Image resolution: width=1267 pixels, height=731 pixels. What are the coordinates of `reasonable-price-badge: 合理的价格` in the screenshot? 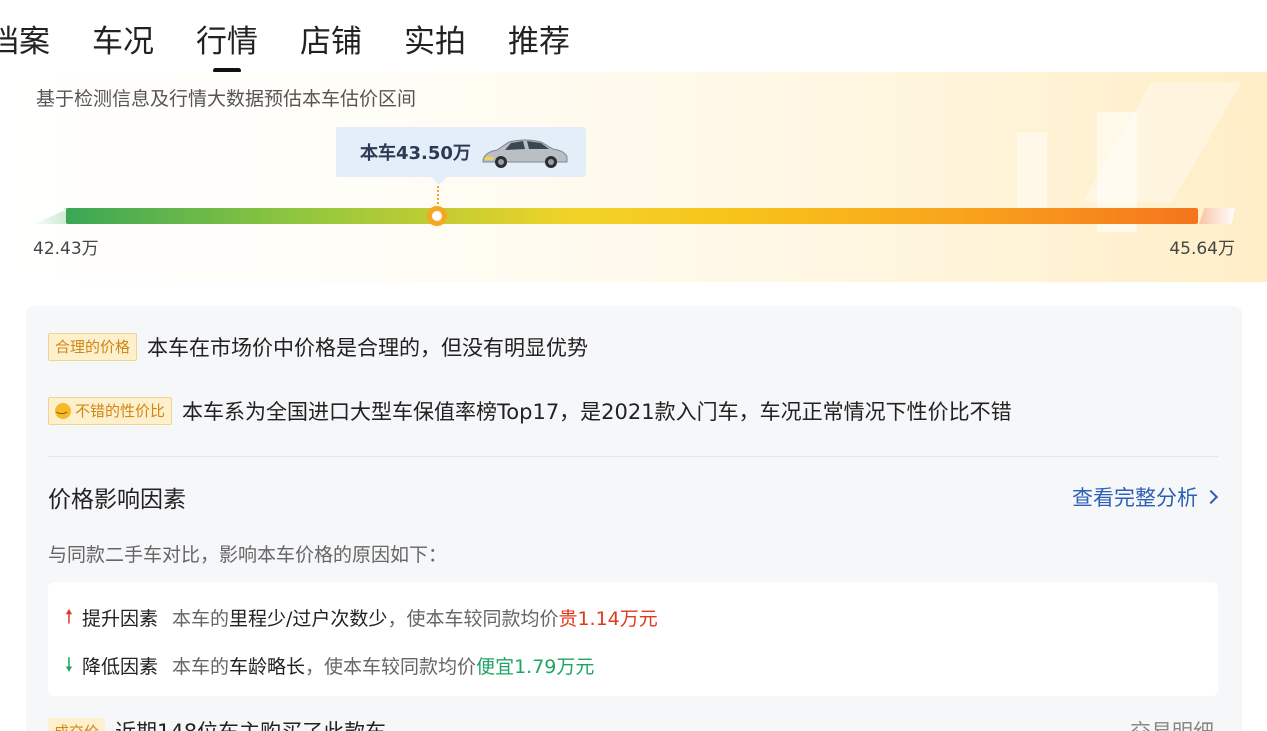 It's located at (93, 347).